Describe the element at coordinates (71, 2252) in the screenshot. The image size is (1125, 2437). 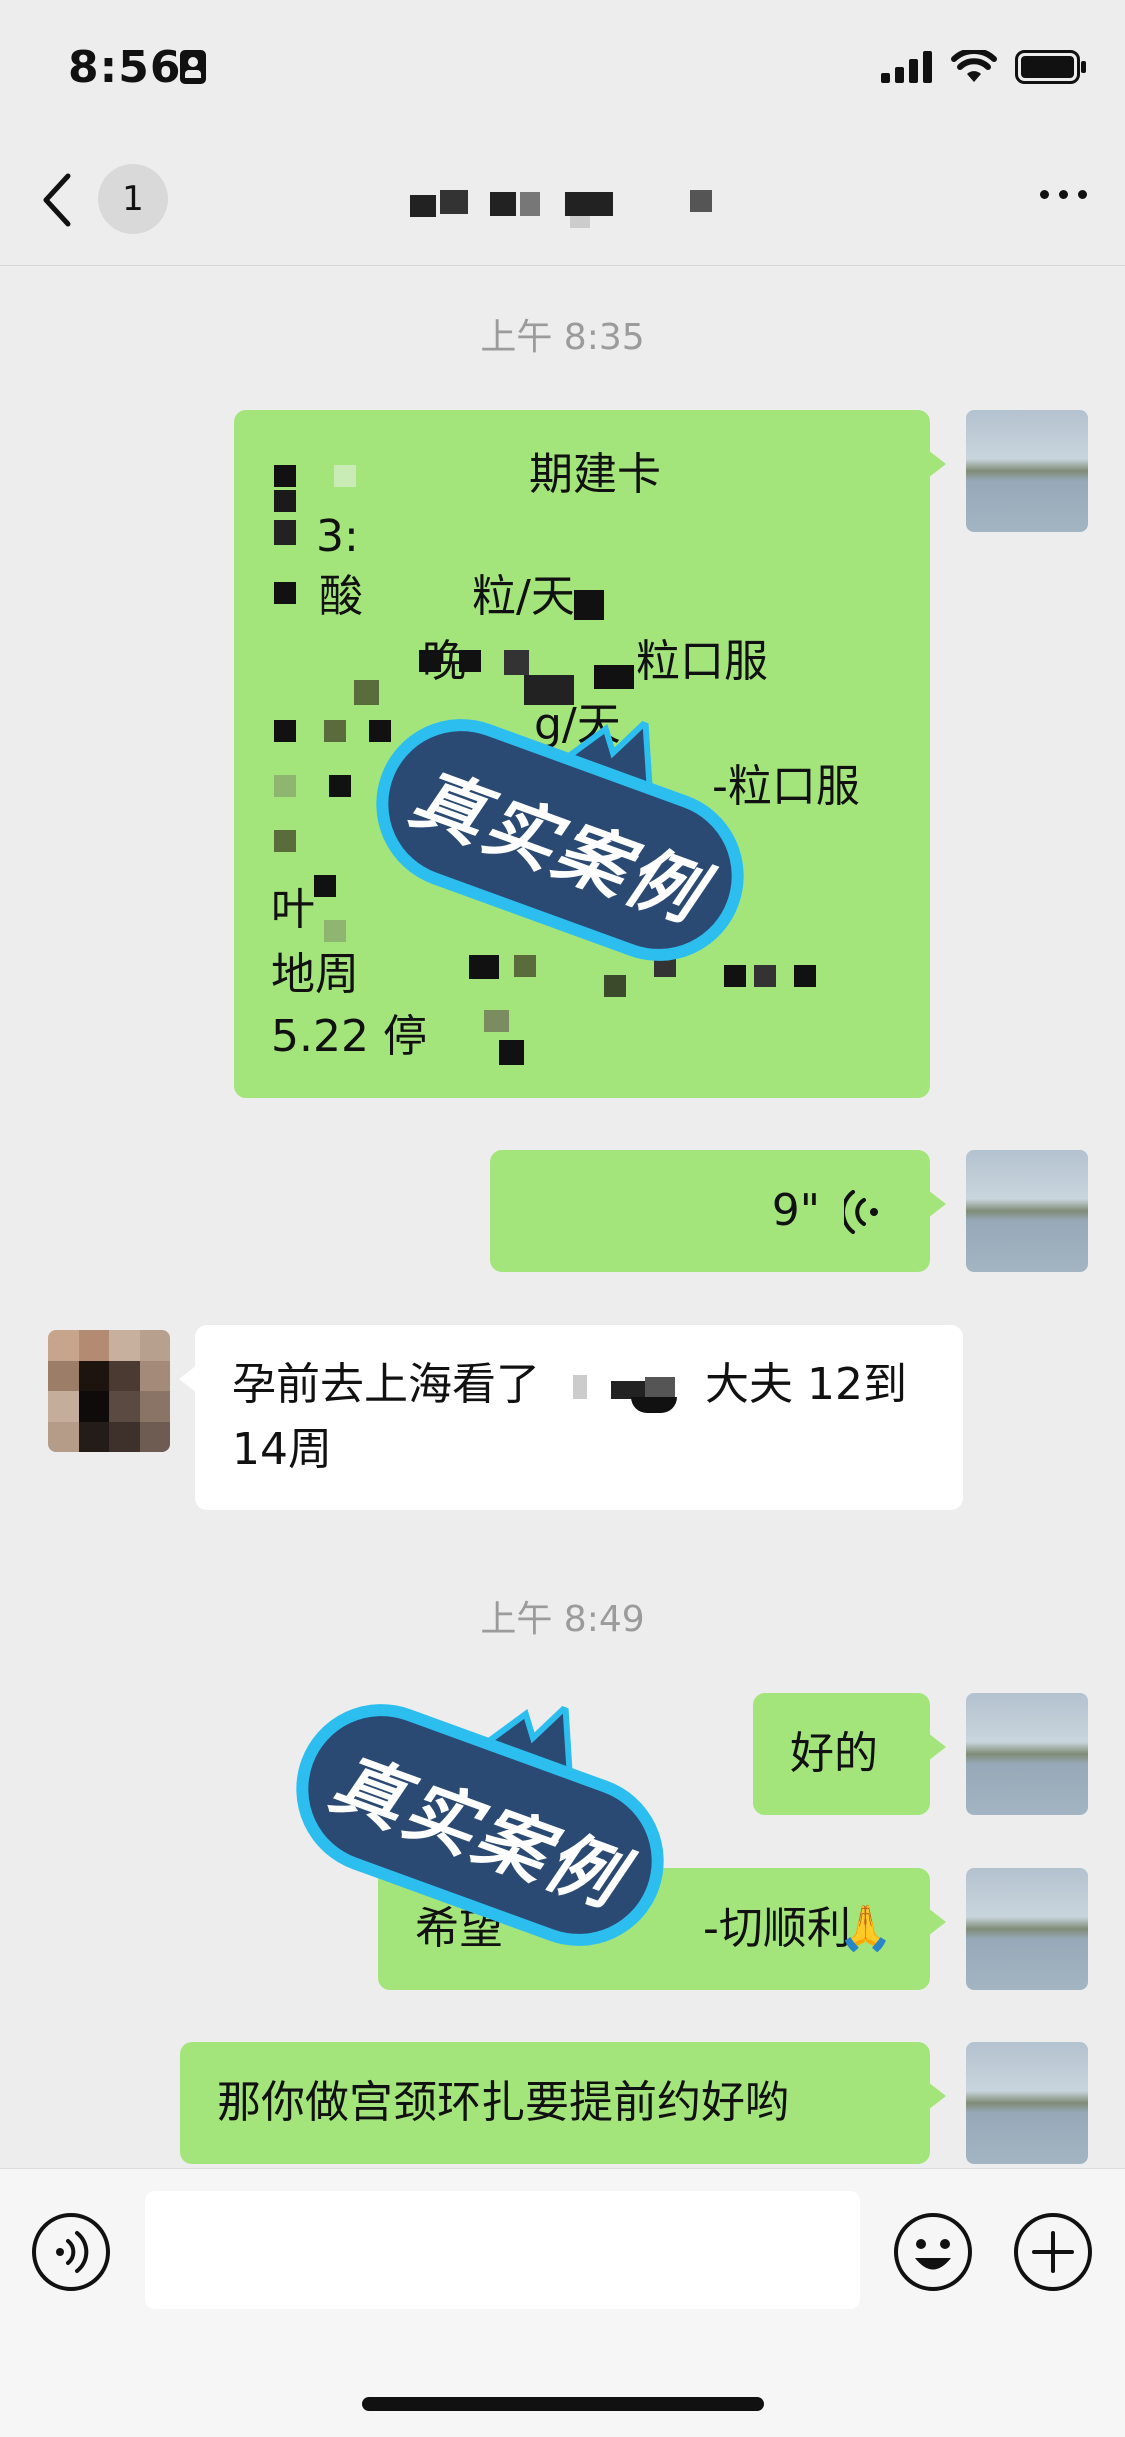
I see `voice-input-icon` at that location.